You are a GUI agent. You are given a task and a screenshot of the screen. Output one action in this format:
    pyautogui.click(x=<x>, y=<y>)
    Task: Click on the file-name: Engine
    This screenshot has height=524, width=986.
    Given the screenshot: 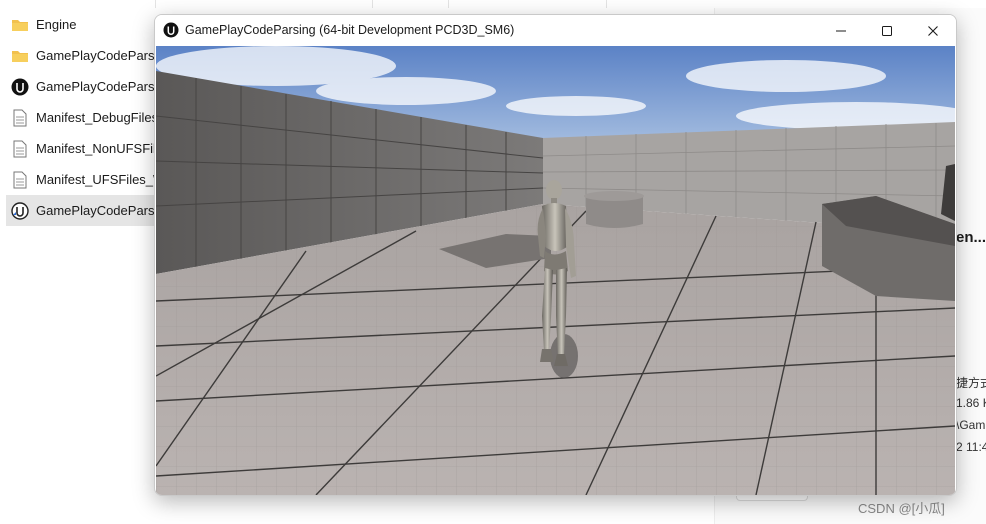 What is the action you would take?
    pyautogui.click(x=56, y=24)
    